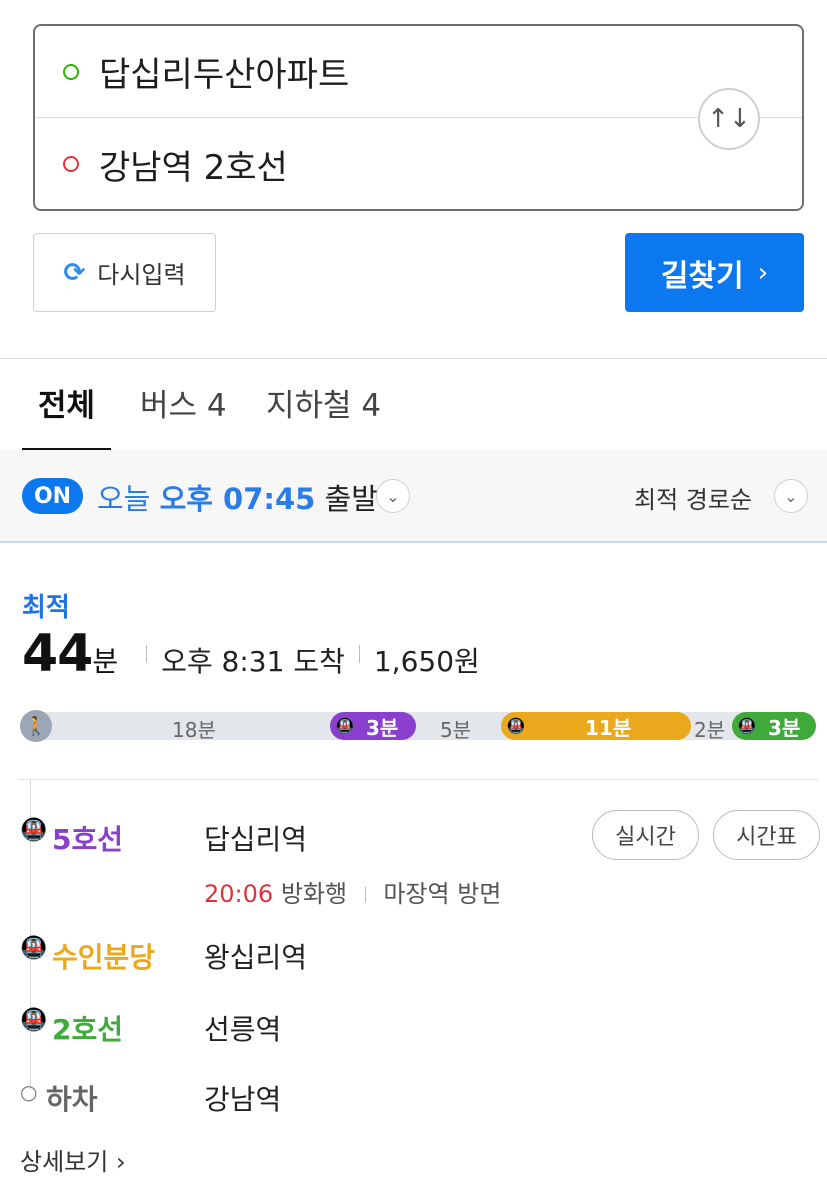 The width and height of the screenshot is (827, 1192). I want to click on origin-text: 답십리두산아파트, so click(224, 75).